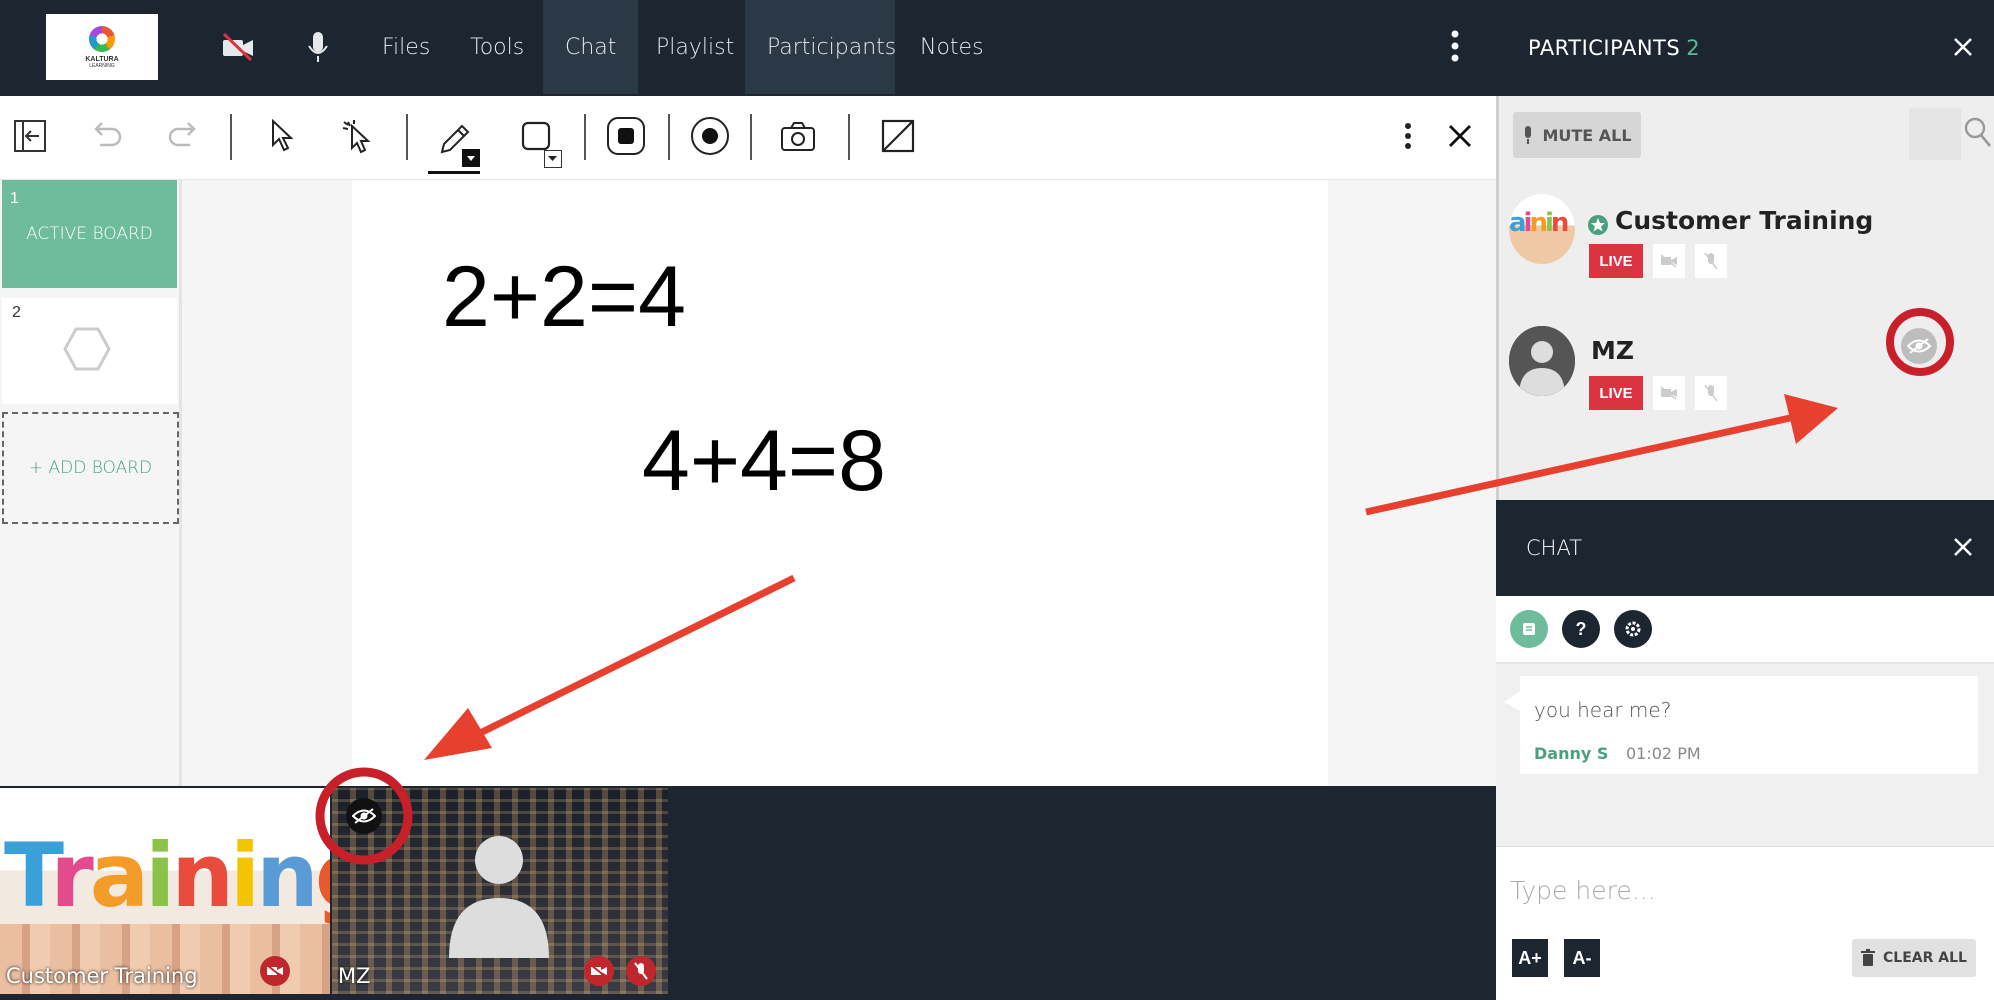  Describe the element at coordinates (536, 139) in the screenshot. I see `shape-square-icon` at that location.